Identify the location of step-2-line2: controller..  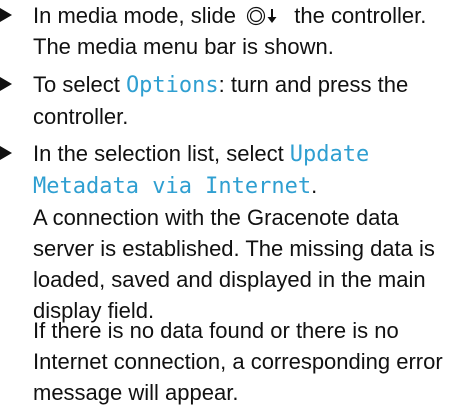
(81, 116).